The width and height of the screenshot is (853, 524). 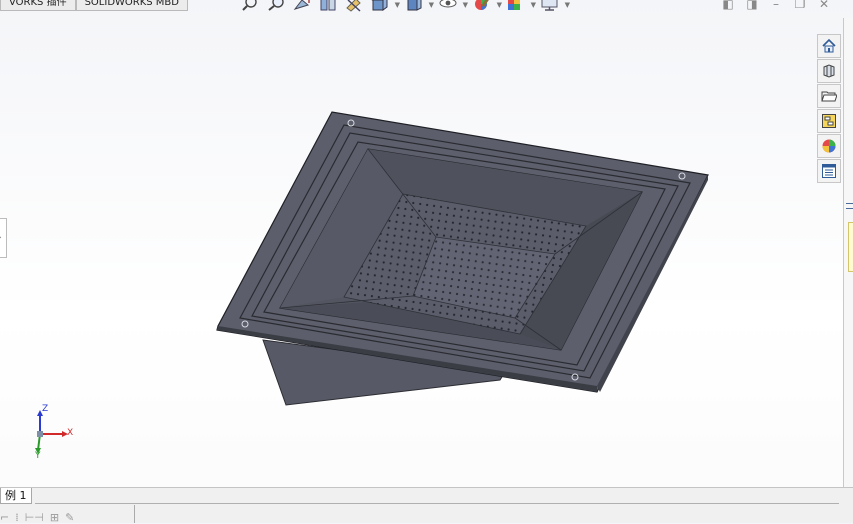 I want to click on pencil-icon: ✎, so click(x=69, y=517).